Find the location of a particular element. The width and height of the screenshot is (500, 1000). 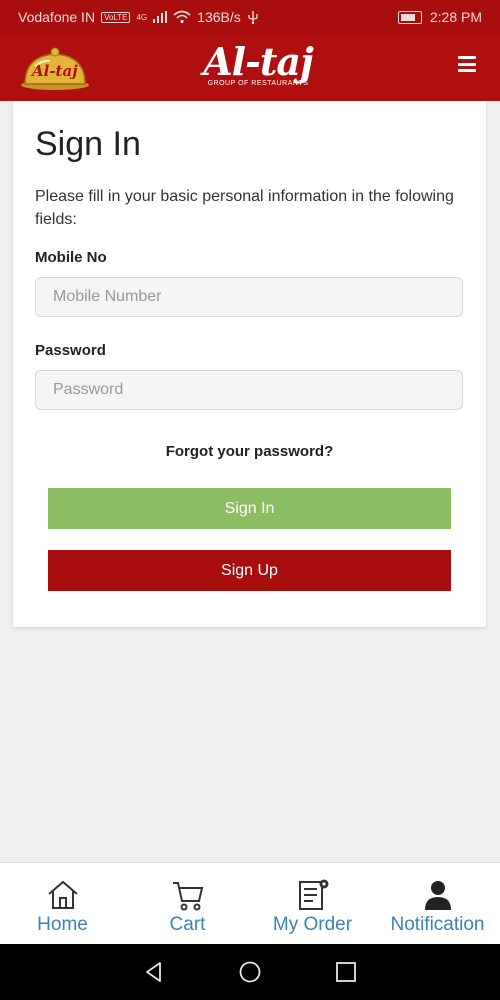

nav-label-notification: Notification is located at coordinates (437, 924).